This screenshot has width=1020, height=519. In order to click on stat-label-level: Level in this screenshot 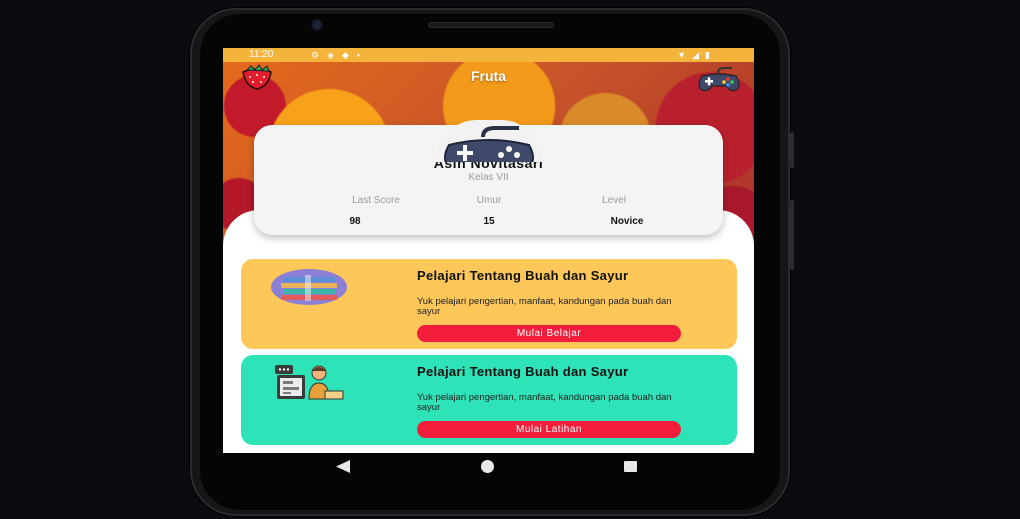, I will do `click(614, 200)`.